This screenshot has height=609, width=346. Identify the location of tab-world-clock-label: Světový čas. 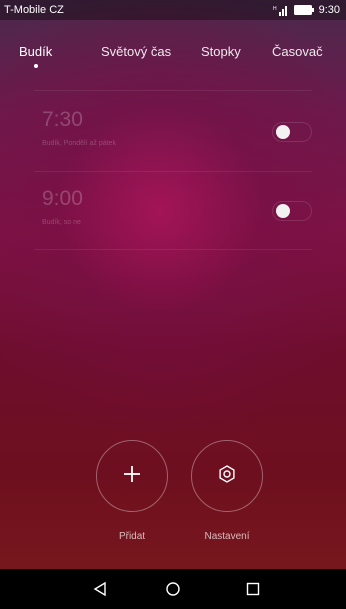
(136, 51).